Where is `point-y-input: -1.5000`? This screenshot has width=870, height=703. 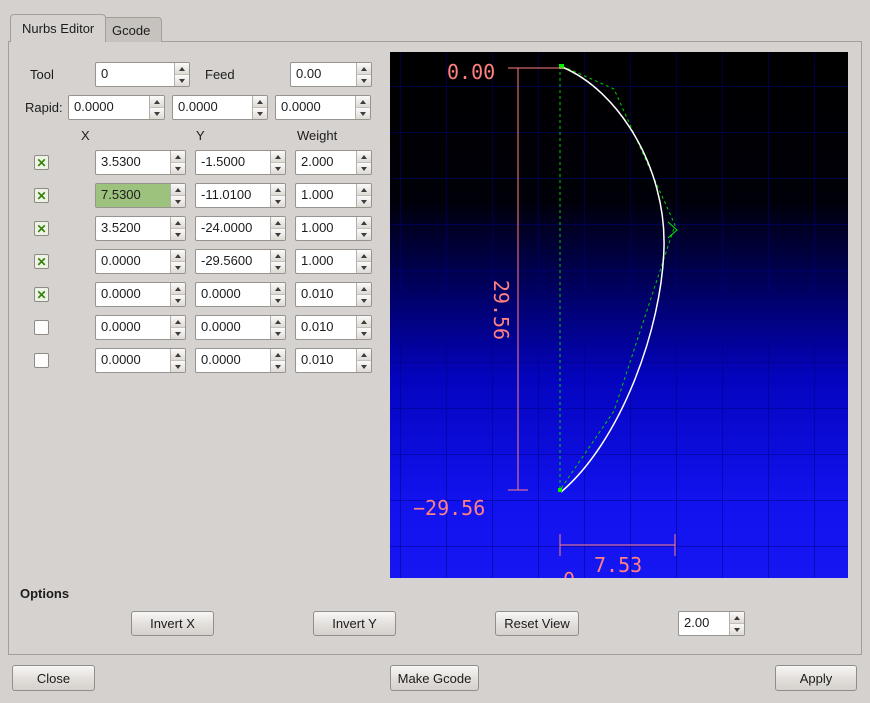
point-y-input: -1.5000 is located at coordinates (240, 162).